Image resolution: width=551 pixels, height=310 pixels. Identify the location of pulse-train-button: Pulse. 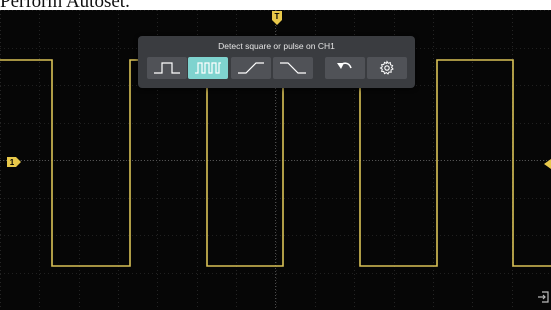
(208, 68).